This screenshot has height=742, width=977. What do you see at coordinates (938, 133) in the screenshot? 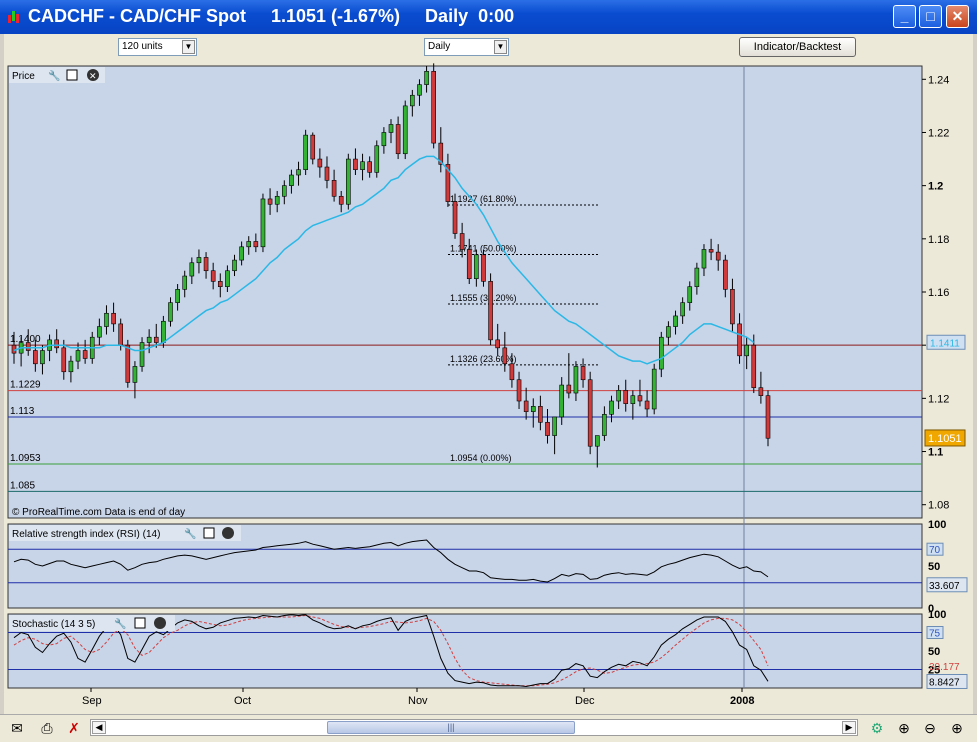
I see `price-tick-label: 1.22` at bounding box center [938, 133].